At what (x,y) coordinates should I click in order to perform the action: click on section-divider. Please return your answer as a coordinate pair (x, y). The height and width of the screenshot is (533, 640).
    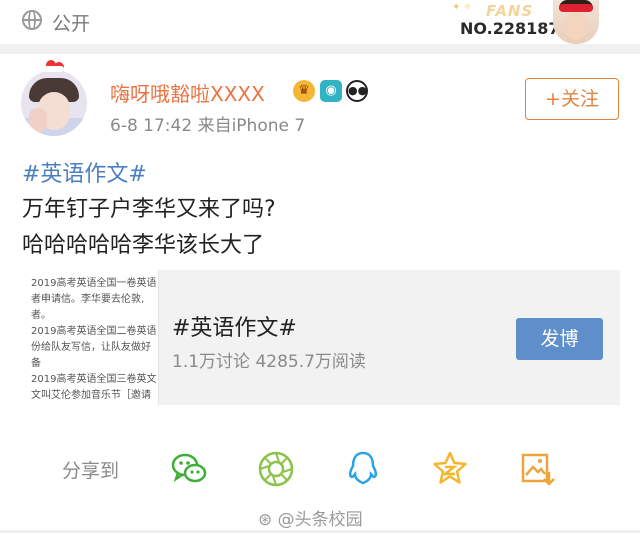
    Looking at the image, I should click on (320, 49).